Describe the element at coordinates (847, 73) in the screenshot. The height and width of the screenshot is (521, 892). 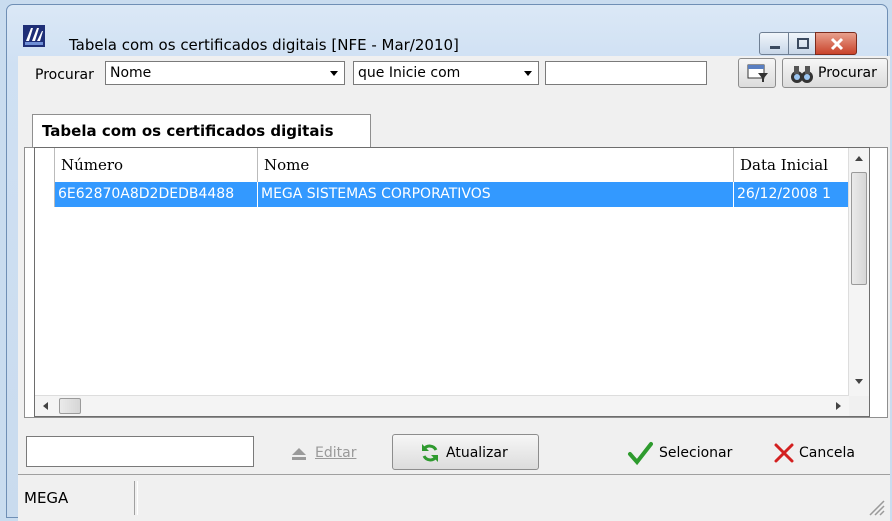
I see `search-button-label: Procurar` at that location.